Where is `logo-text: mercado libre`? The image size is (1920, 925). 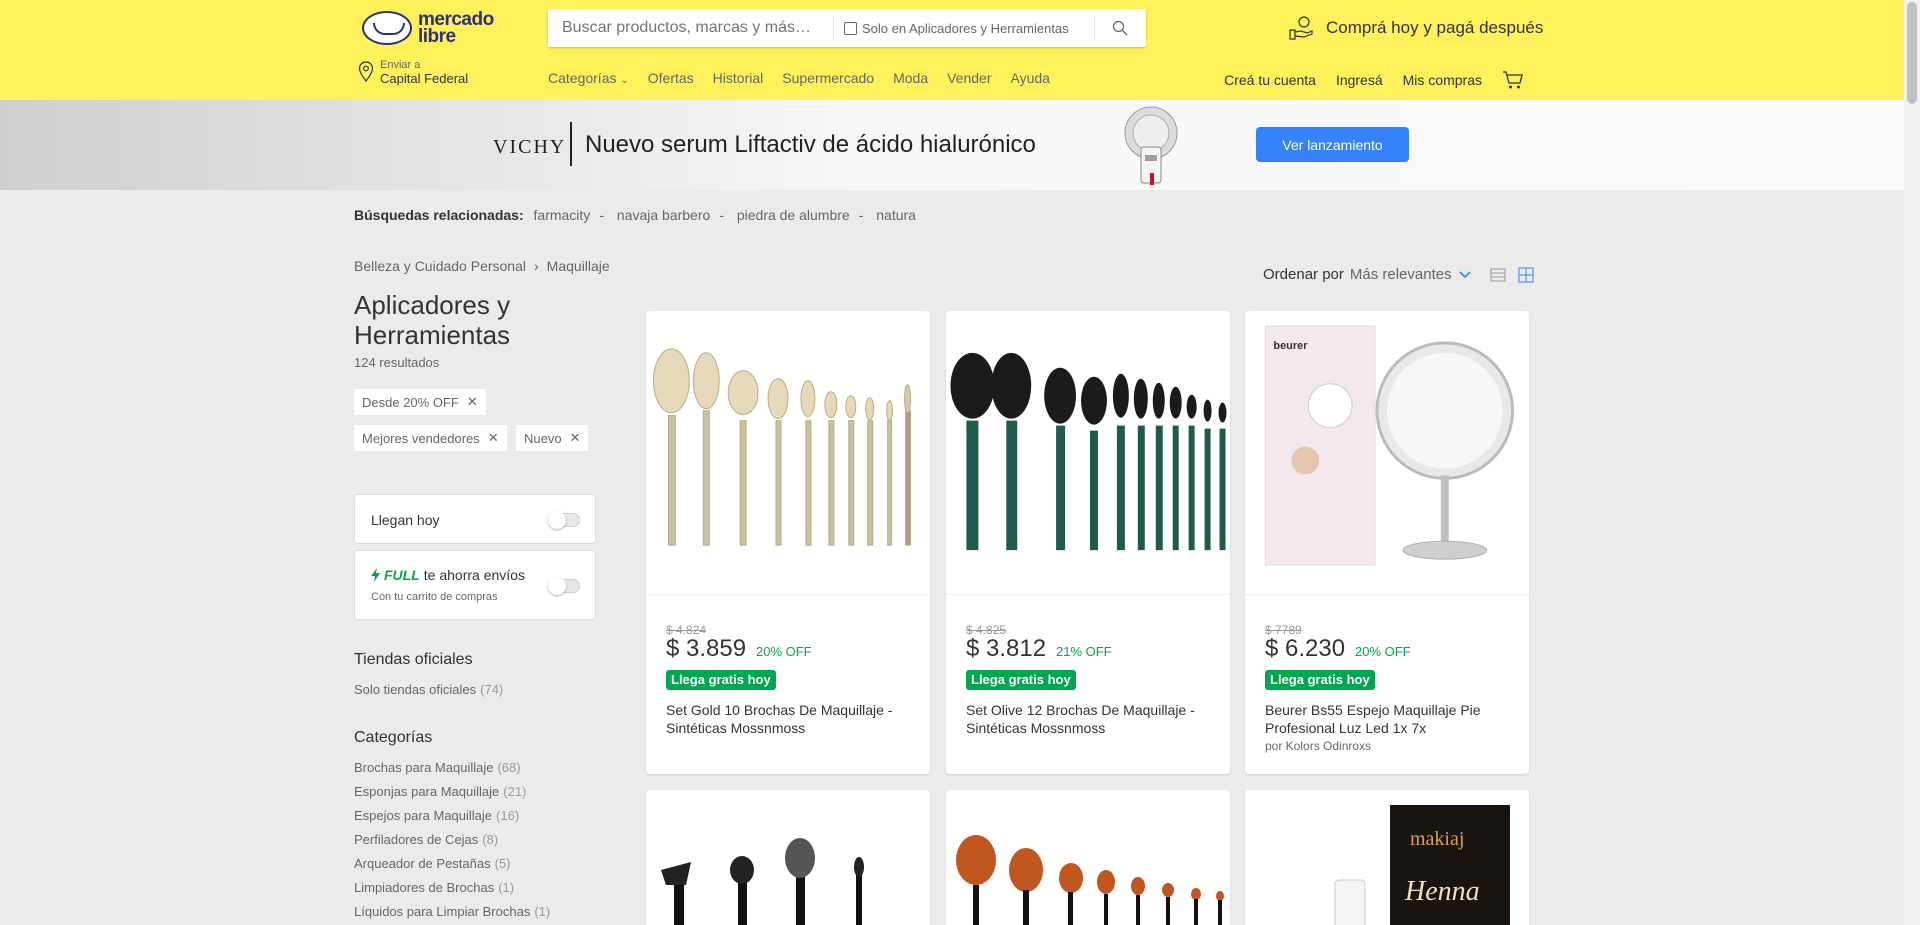 logo-text: mercado libre is located at coordinates (456, 28).